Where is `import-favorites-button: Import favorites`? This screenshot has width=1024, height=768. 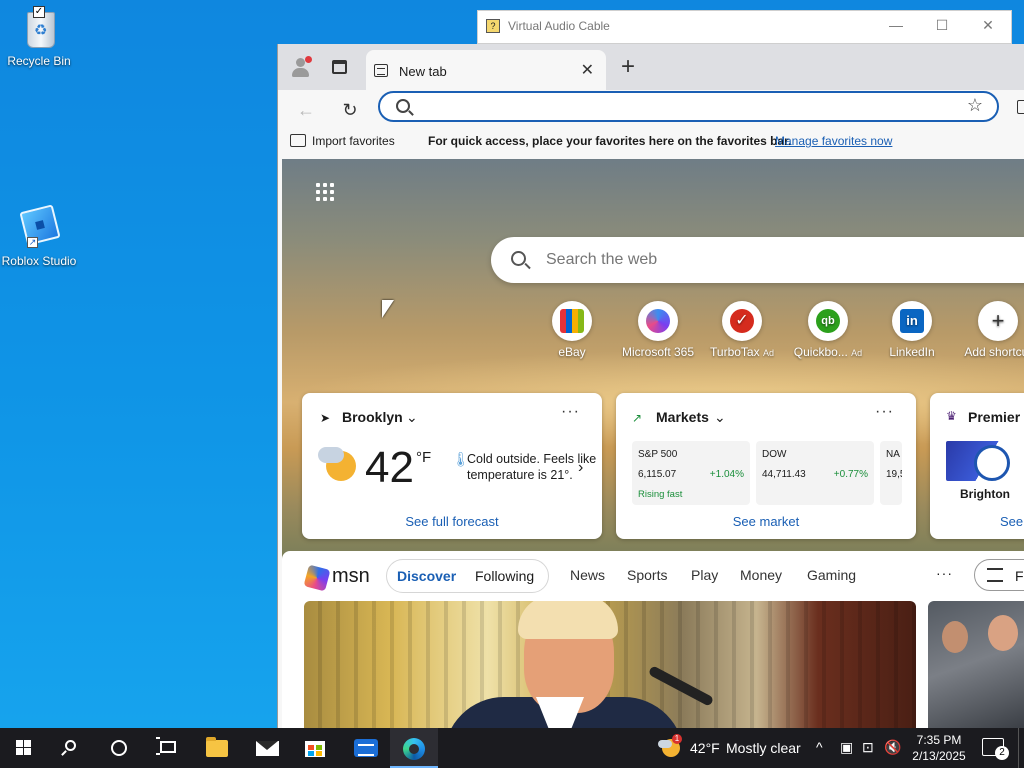 import-favorites-button: Import favorites is located at coordinates (353, 141).